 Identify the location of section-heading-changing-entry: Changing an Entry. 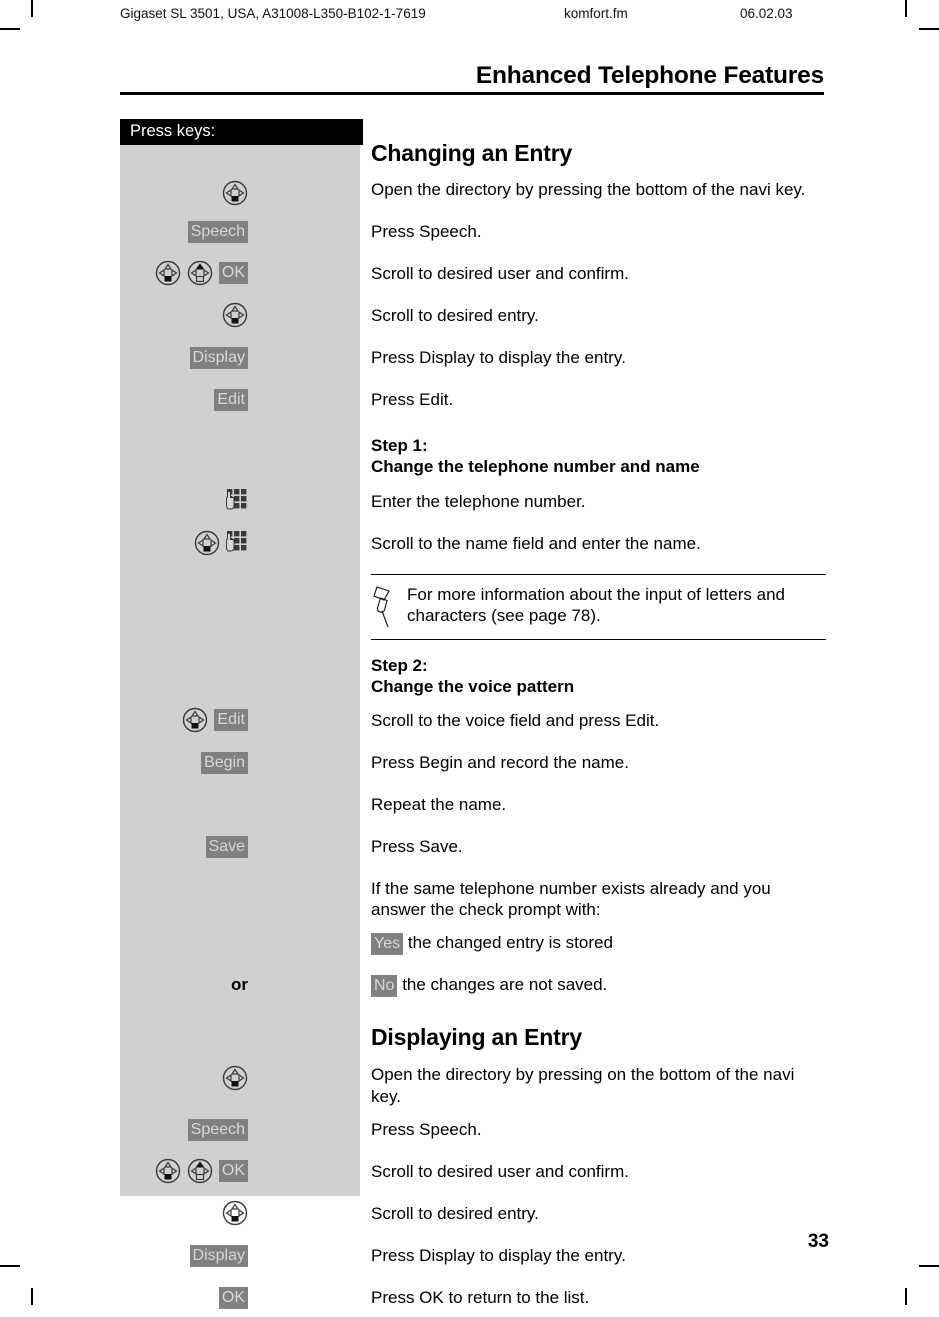
(472, 153).